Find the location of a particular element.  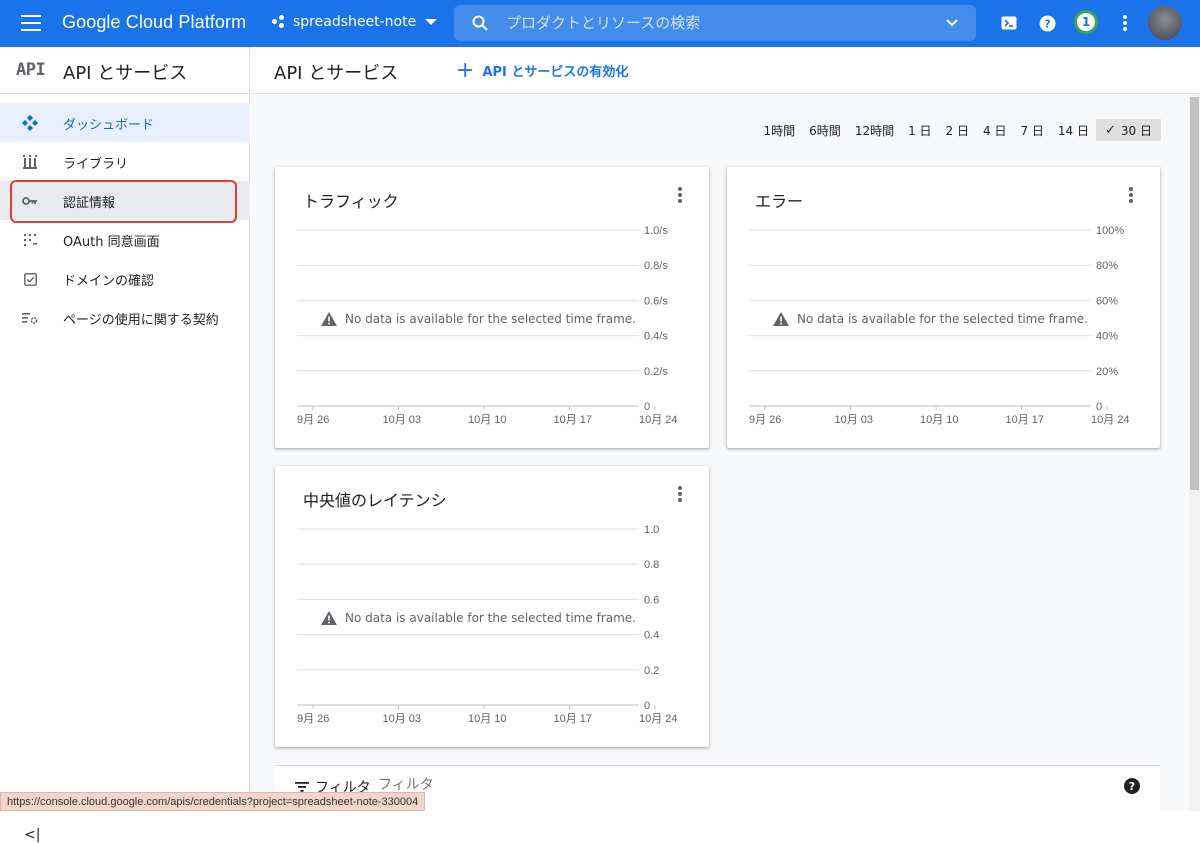

sidebar-item-page-usage-agreements: ページの使用に関する契約 is located at coordinates (125, 317).